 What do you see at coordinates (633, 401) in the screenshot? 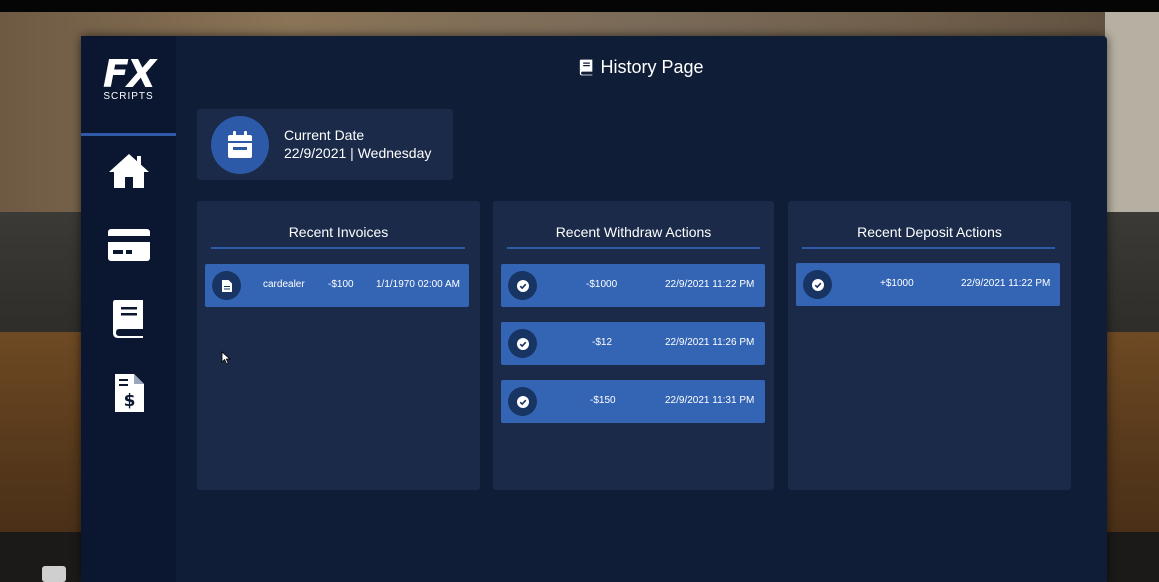
I see `withdraw-row: -$150 22/9/2021 11:31 PM` at bounding box center [633, 401].